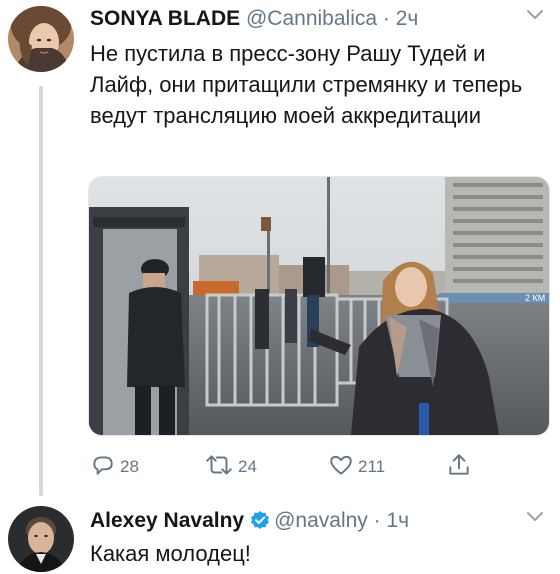  Describe the element at coordinates (407, 18) in the screenshot. I see `timestamp: 2ч` at that location.